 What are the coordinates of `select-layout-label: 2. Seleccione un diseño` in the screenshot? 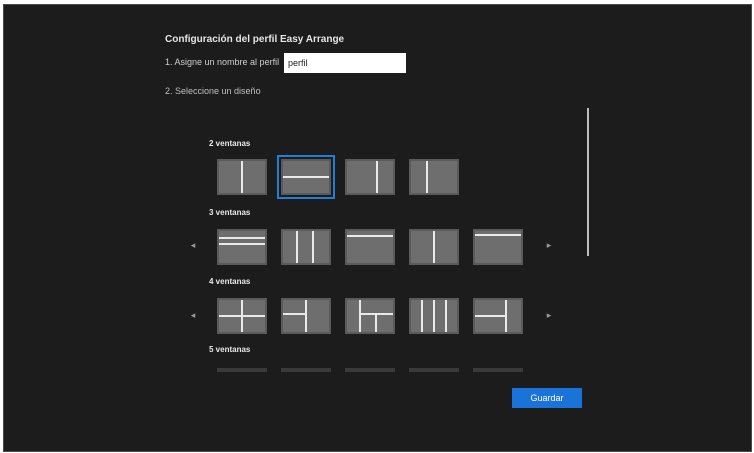 It's located at (213, 91).